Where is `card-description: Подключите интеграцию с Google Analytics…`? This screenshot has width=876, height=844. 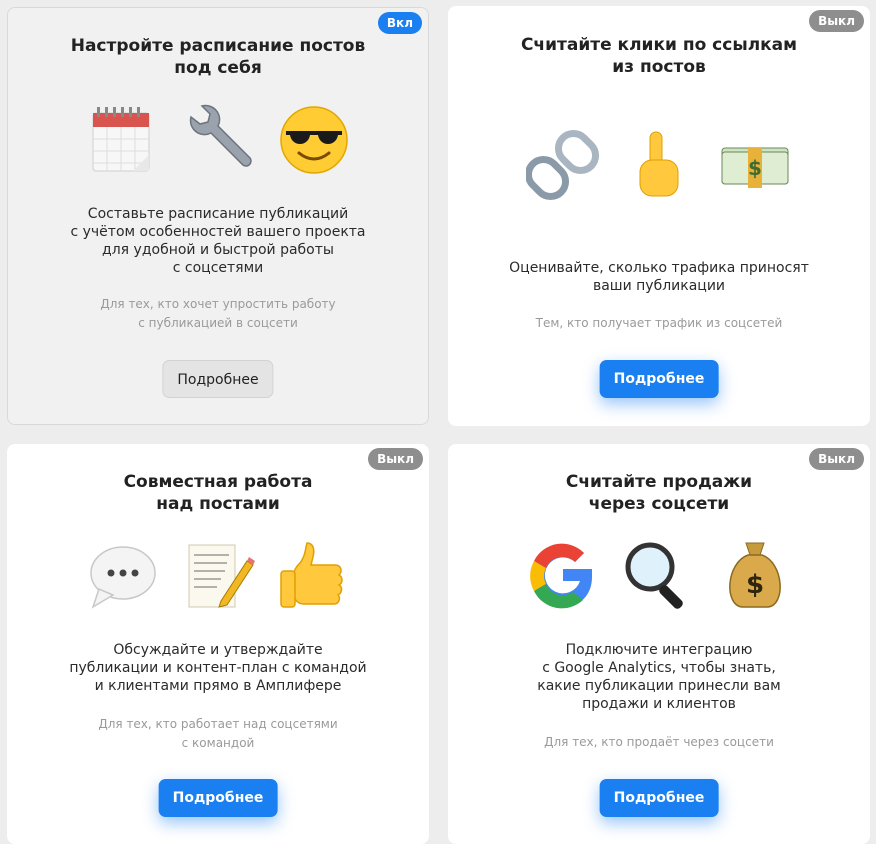 card-description: Подключите интеграцию с Google Analytics… is located at coordinates (659, 677).